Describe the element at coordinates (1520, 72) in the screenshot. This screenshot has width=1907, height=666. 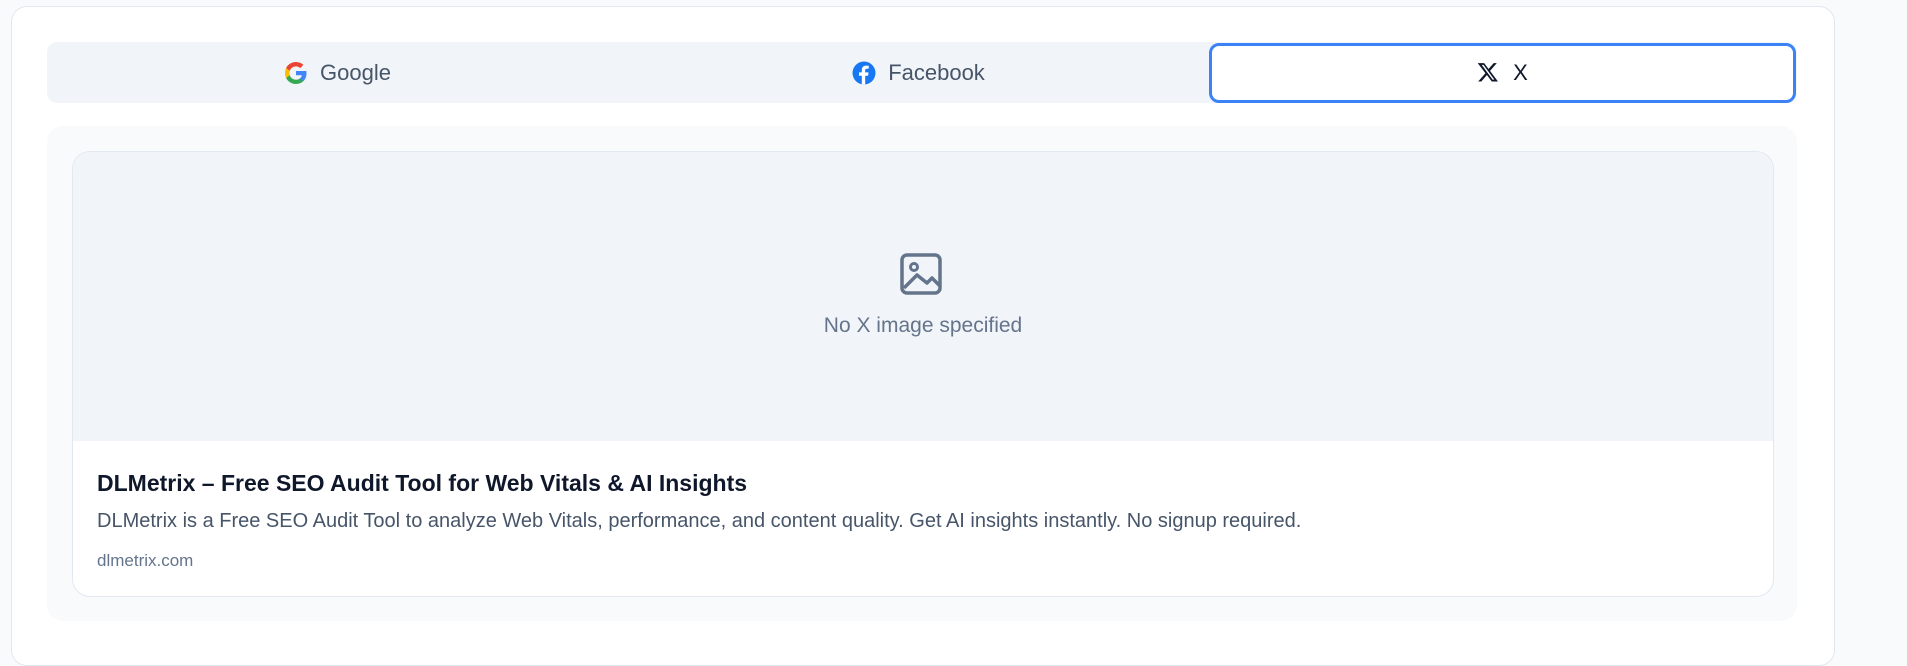
I see `tab-label: X` at that location.